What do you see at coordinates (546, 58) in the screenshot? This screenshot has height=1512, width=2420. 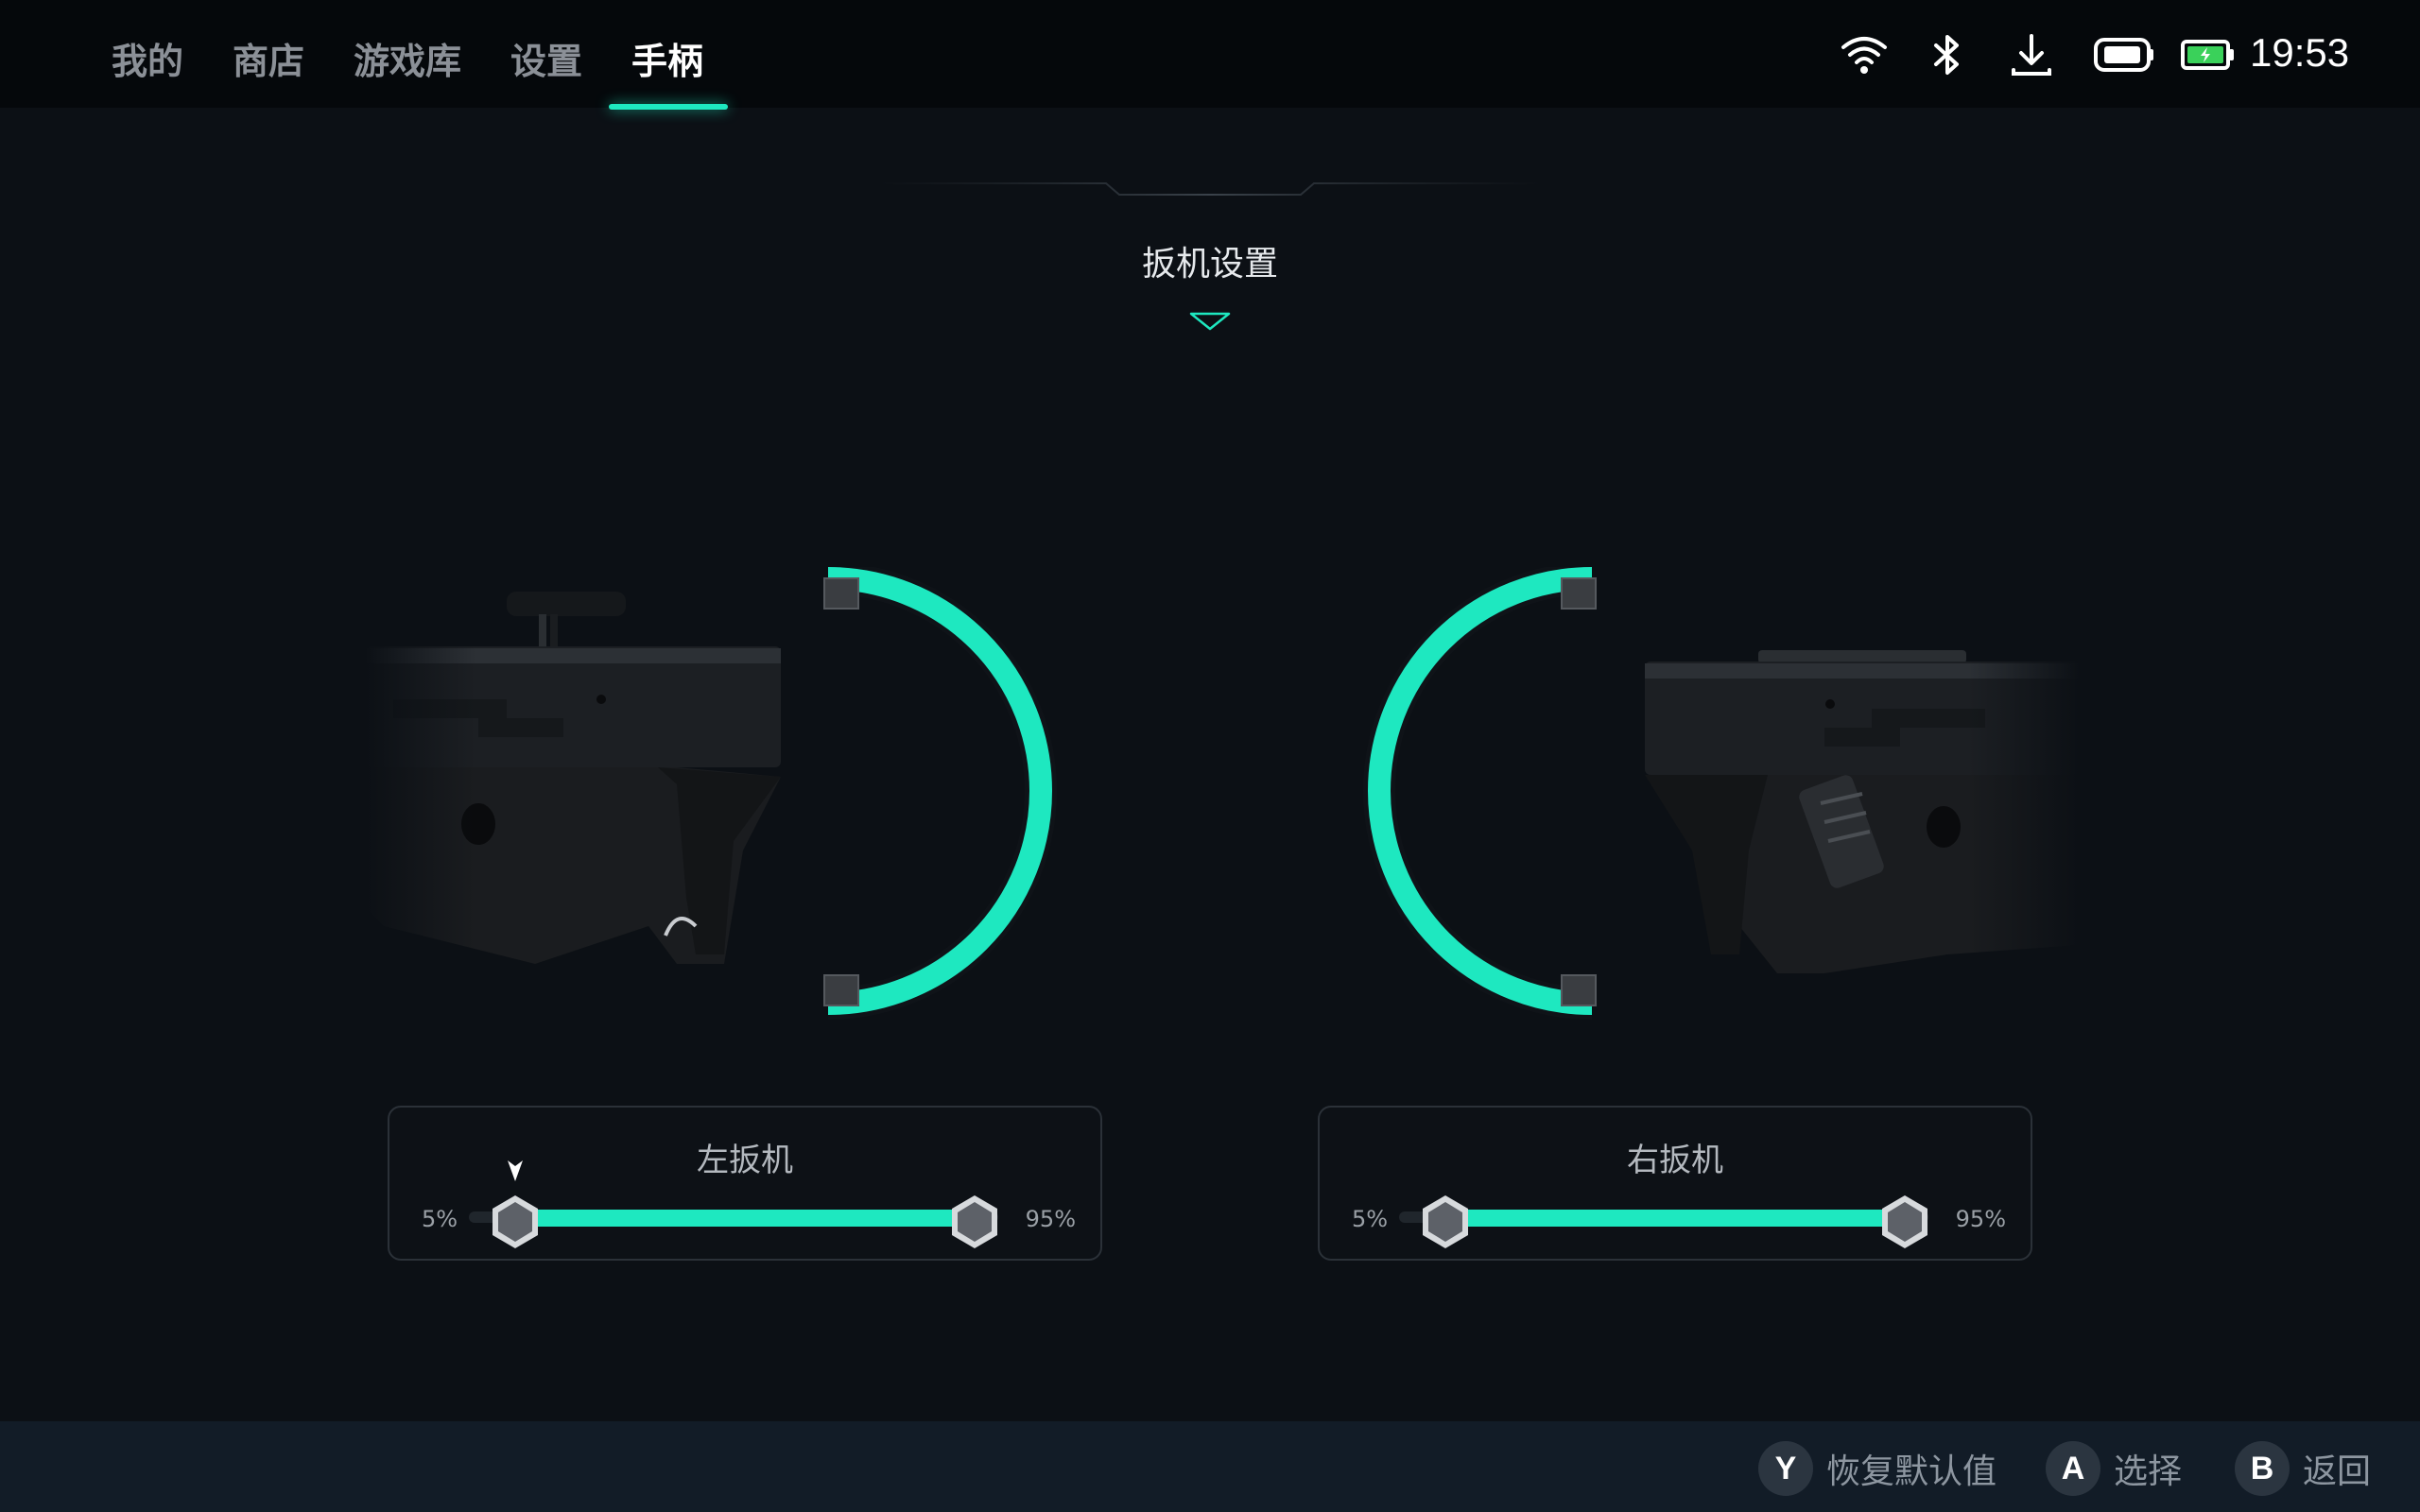 I see `tab-settings: 设置` at bounding box center [546, 58].